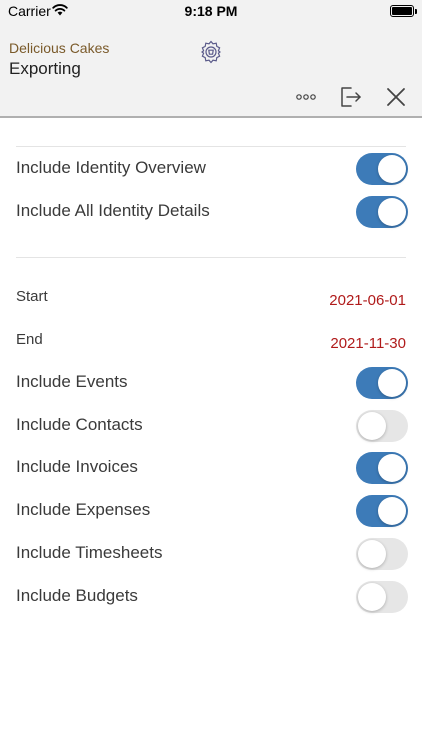  I want to click on row-label: Include Identity Overview, so click(111, 167).